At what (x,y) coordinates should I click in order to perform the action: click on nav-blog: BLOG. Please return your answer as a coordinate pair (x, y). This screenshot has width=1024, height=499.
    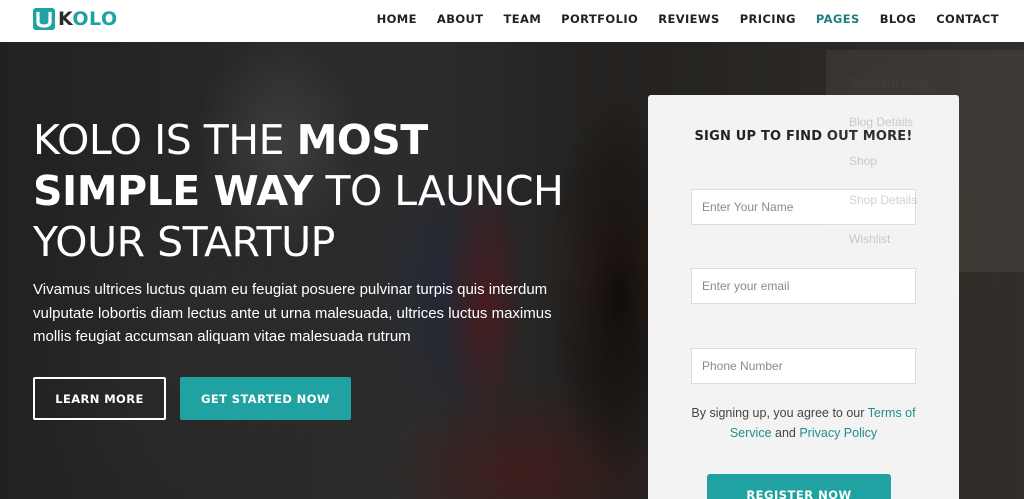
    Looking at the image, I should click on (898, 19).